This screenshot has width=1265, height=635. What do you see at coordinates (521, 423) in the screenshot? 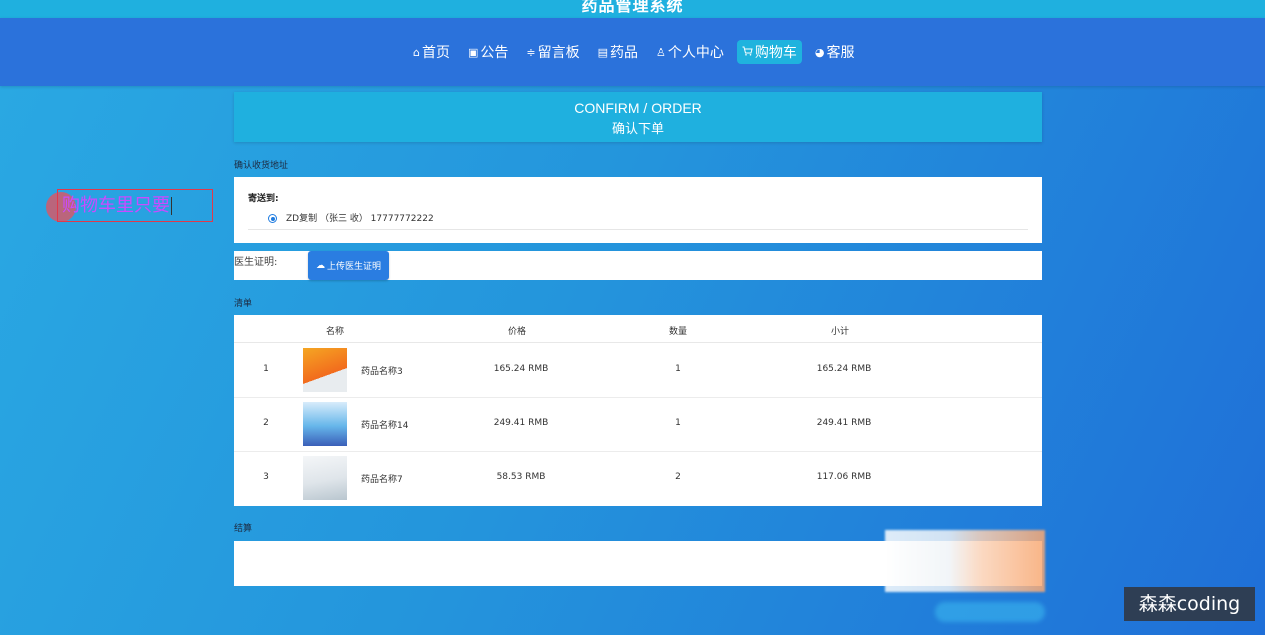
I see `product-price: 249.41 RMB` at bounding box center [521, 423].